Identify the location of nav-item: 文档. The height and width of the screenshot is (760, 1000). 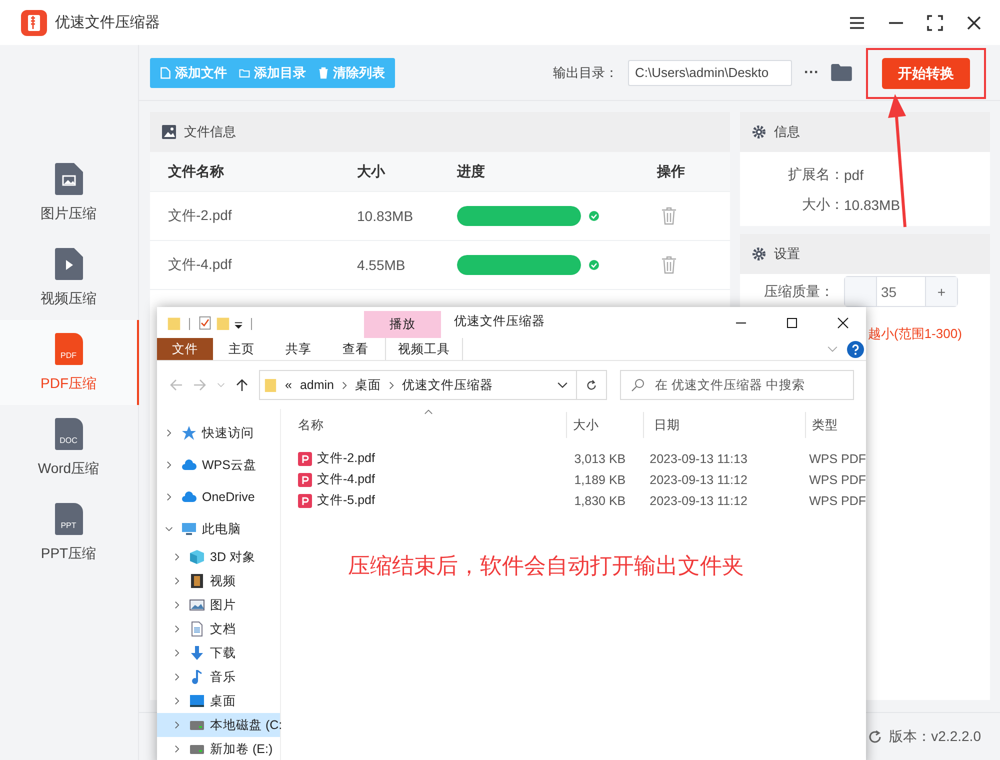
(218, 629).